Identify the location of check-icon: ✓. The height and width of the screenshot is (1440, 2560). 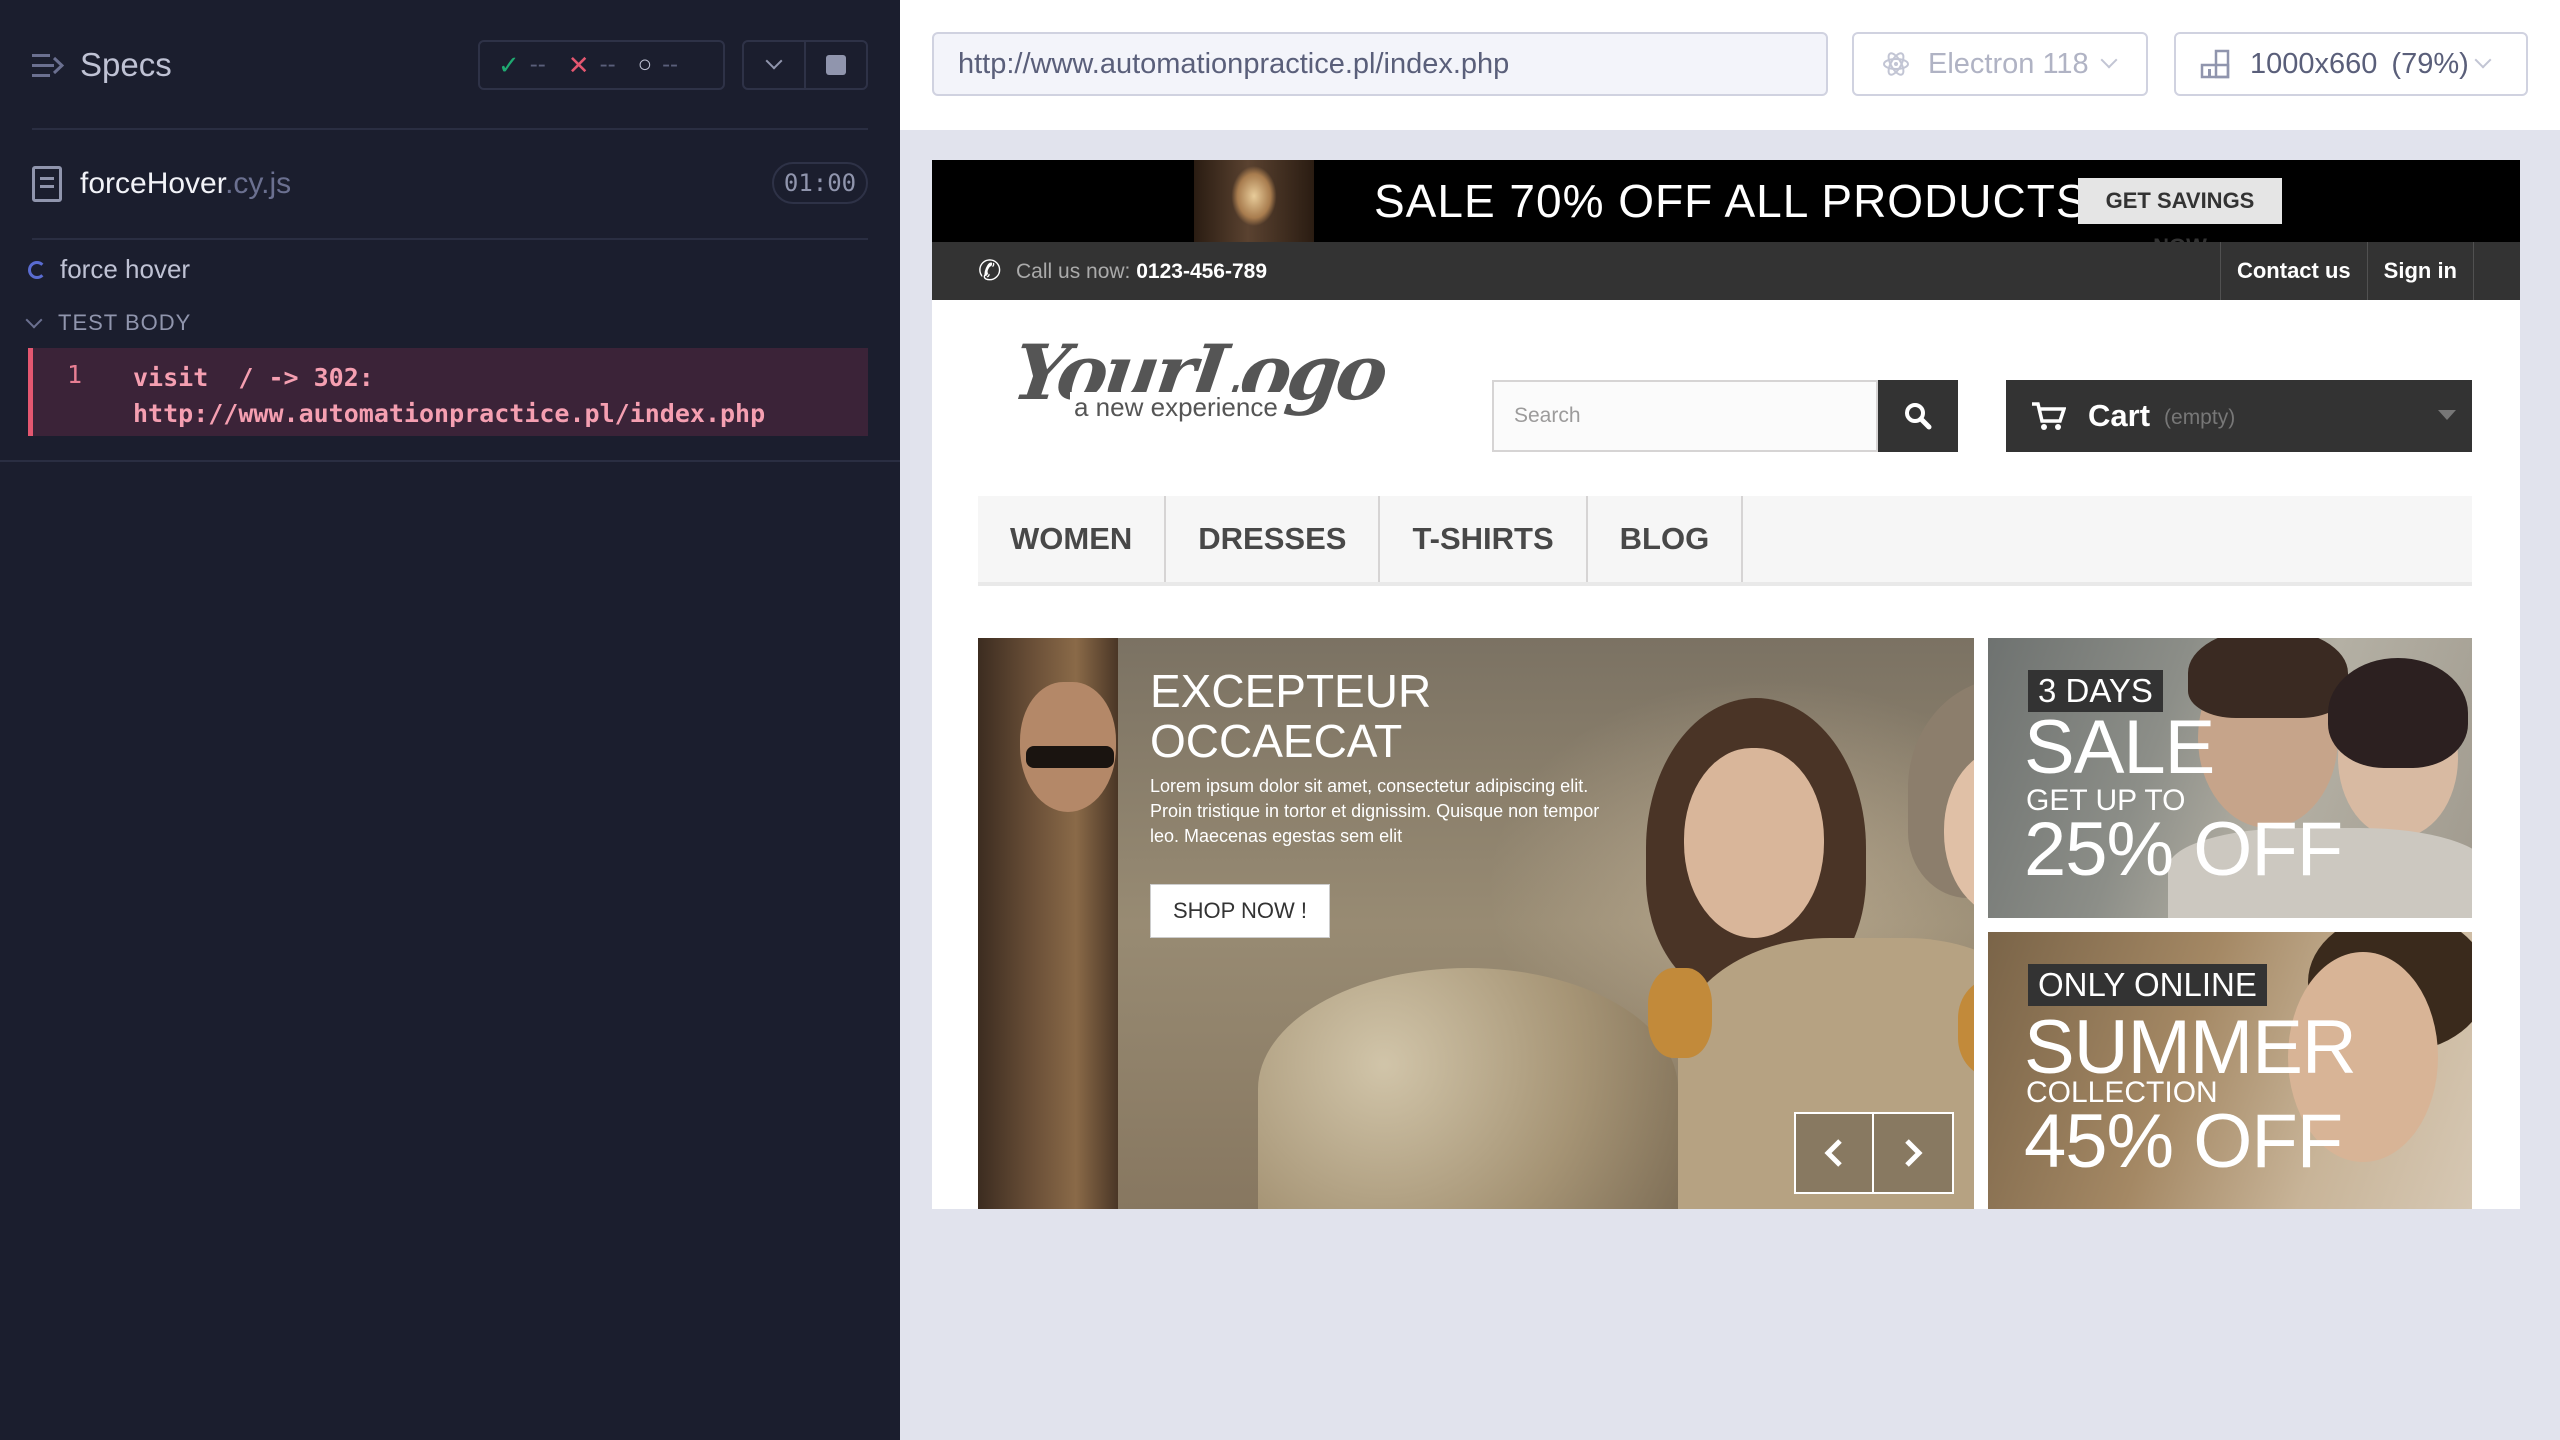
(509, 64).